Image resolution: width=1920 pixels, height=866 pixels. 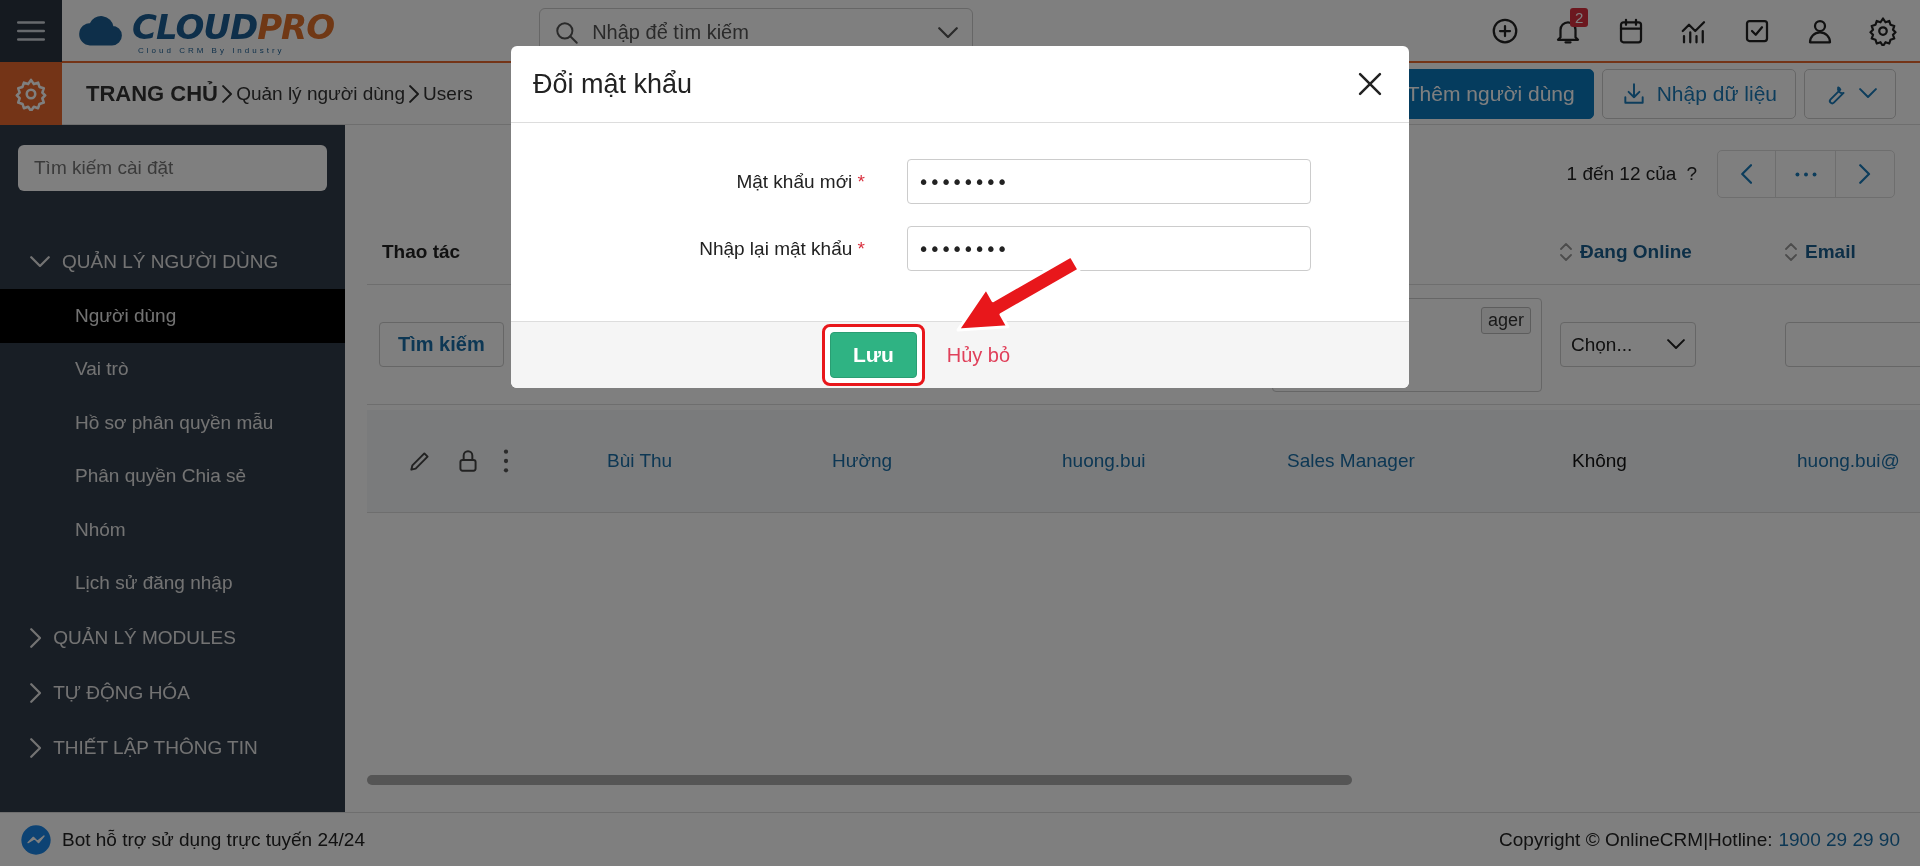 What do you see at coordinates (448, 93) in the screenshot?
I see `breadcrumb-item: Users` at bounding box center [448, 93].